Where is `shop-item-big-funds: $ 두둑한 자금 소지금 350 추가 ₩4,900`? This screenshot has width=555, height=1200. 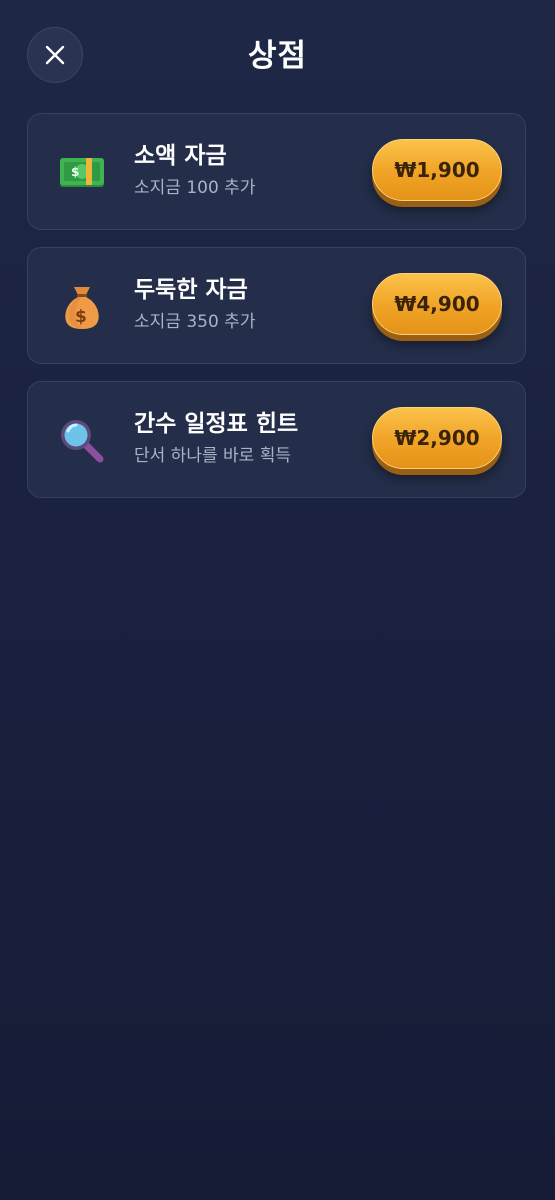 shop-item-big-funds: $ 두둑한 자금 소지금 350 추가 ₩4,900 is located at coordinates (276, 305).